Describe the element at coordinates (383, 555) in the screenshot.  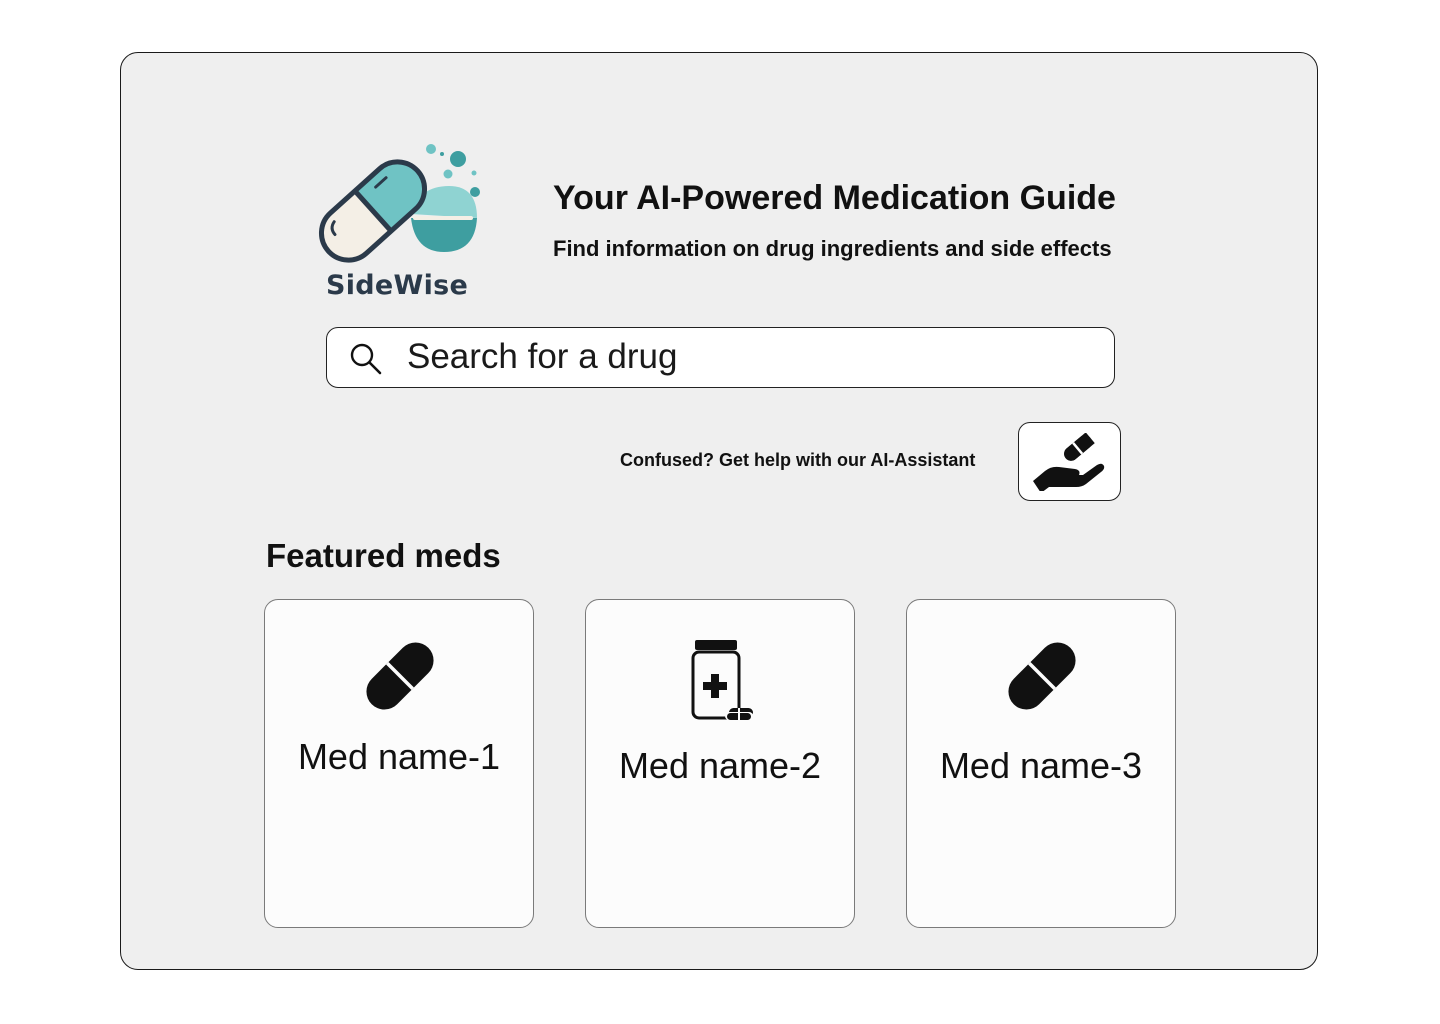
I see `featured-title: Featured meds` at that location.